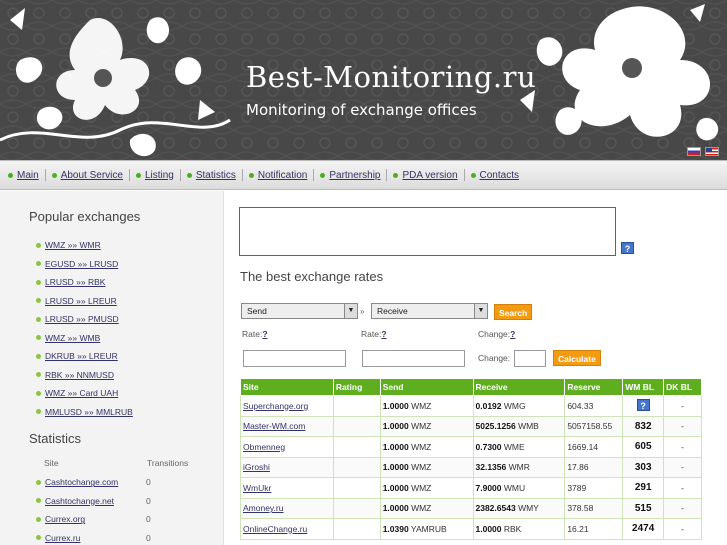 The height and width of the screenshot is (545, 727). I want to click on statistics-site-header: Site, so click(51, 463).